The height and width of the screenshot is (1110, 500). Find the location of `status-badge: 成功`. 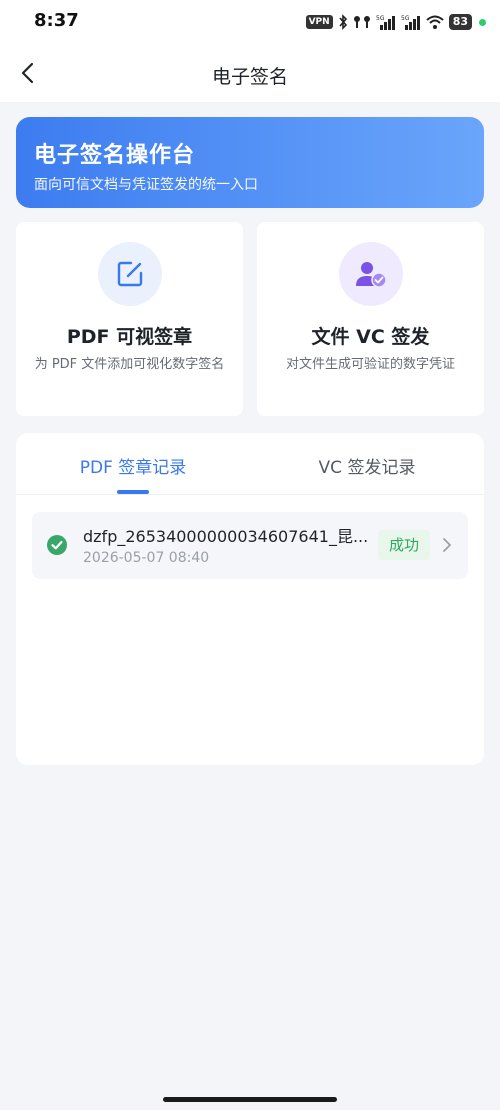

status-badge: 成功 is located at coordinates (404, 545).